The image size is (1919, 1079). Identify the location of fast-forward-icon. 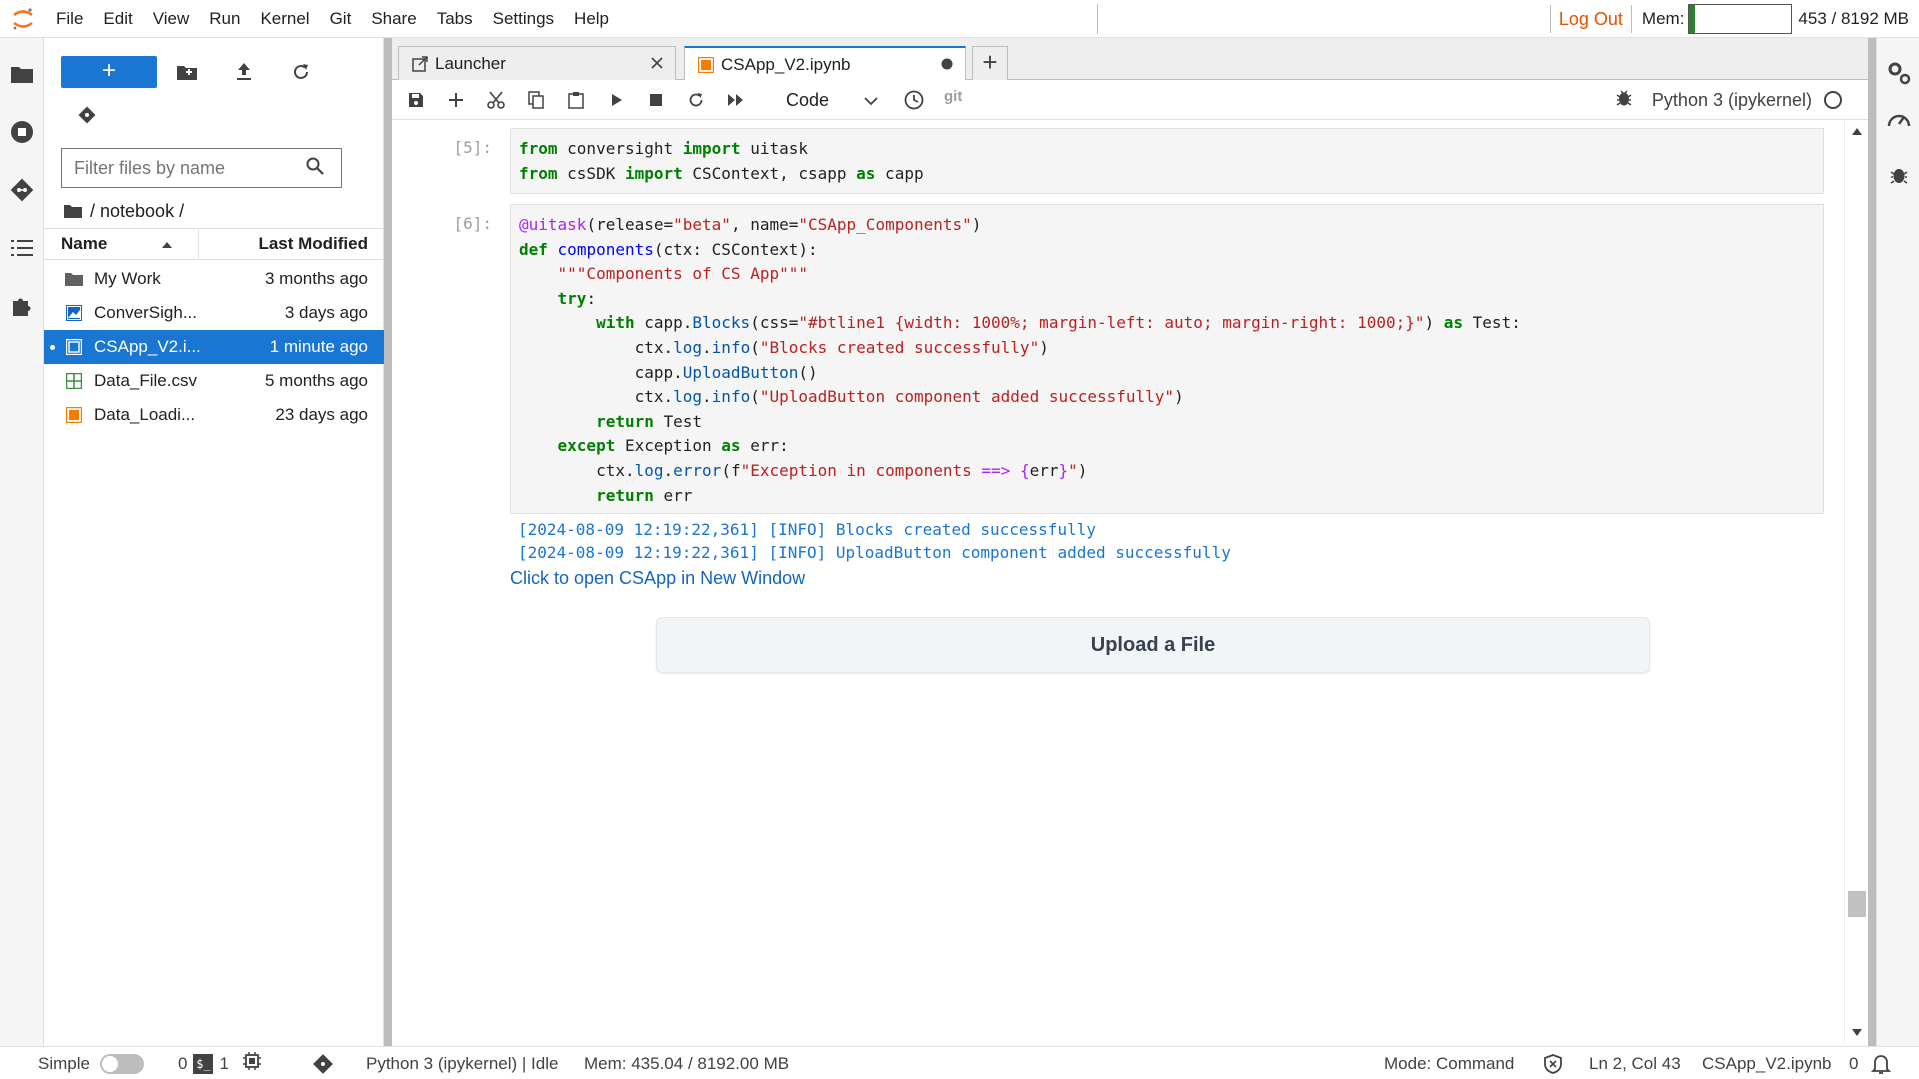
(736, 100).